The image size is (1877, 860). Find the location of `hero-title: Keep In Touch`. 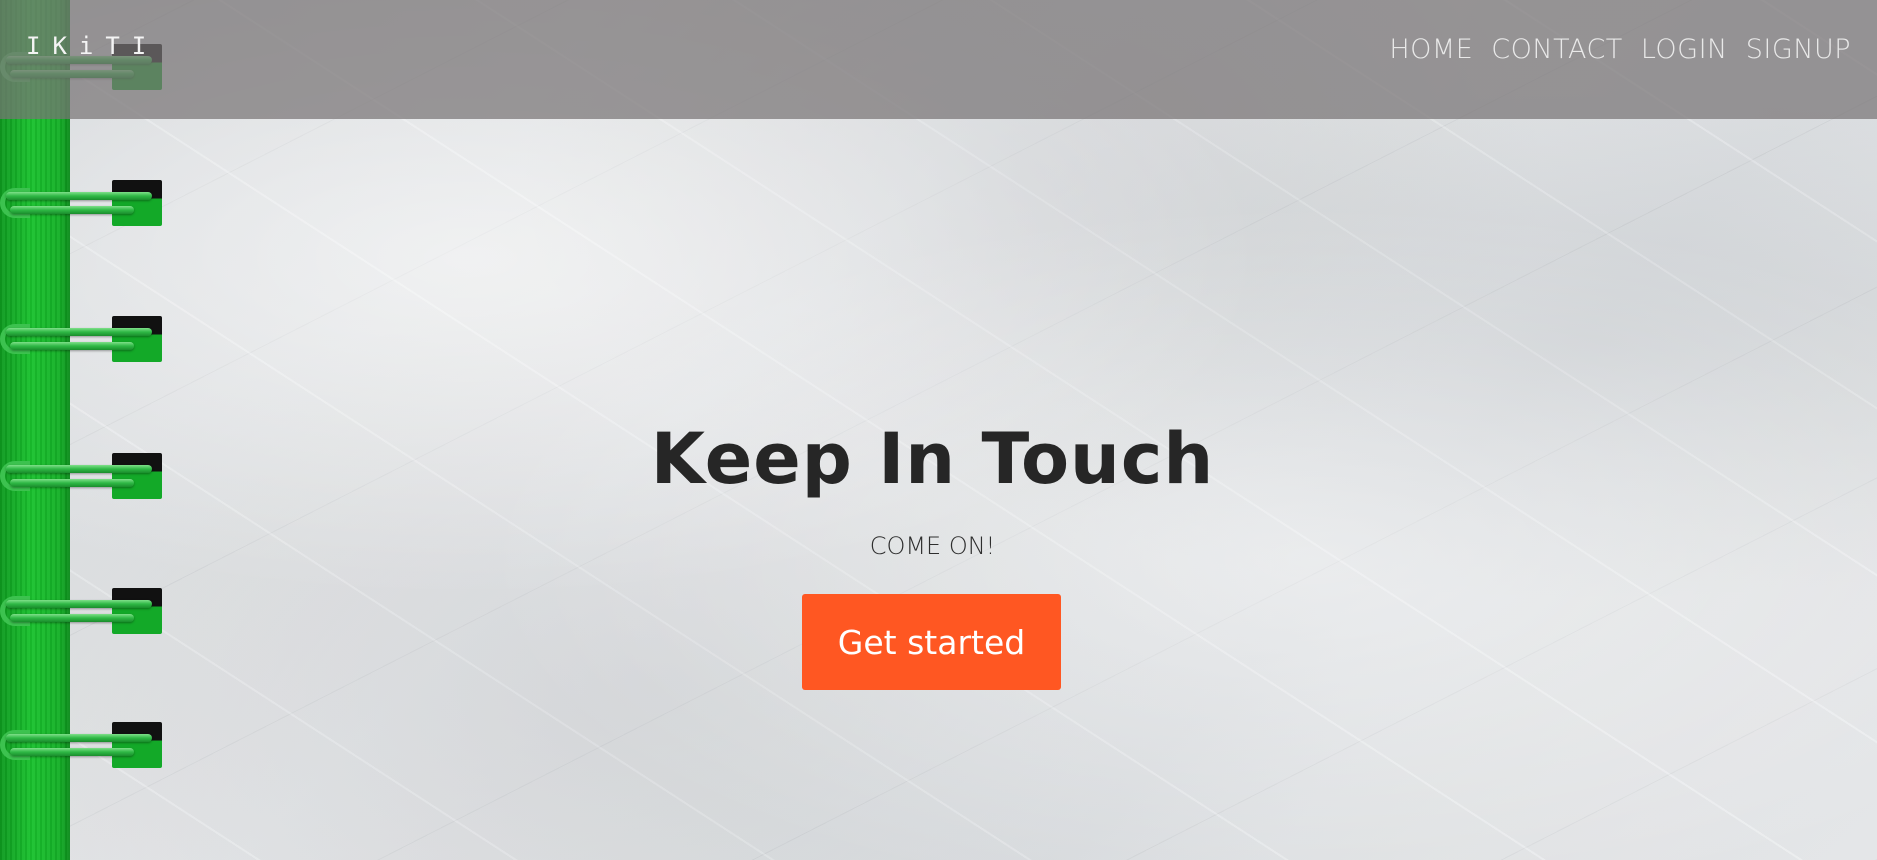

hero-title: Keep In Touch is located at coordinates (932, 459).